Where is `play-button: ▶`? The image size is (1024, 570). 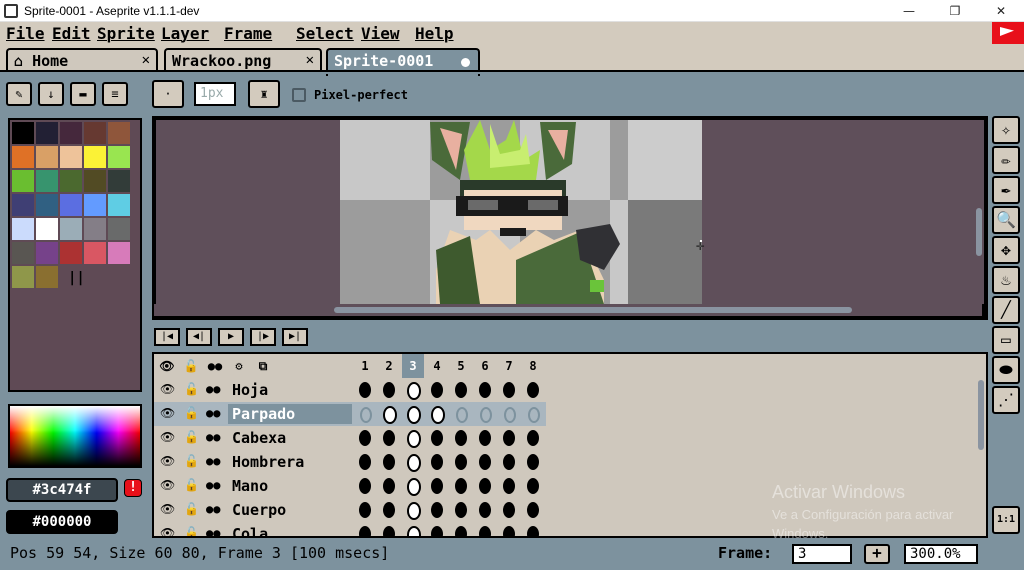 play-button: ▶ is located at coordinates (231, 337).